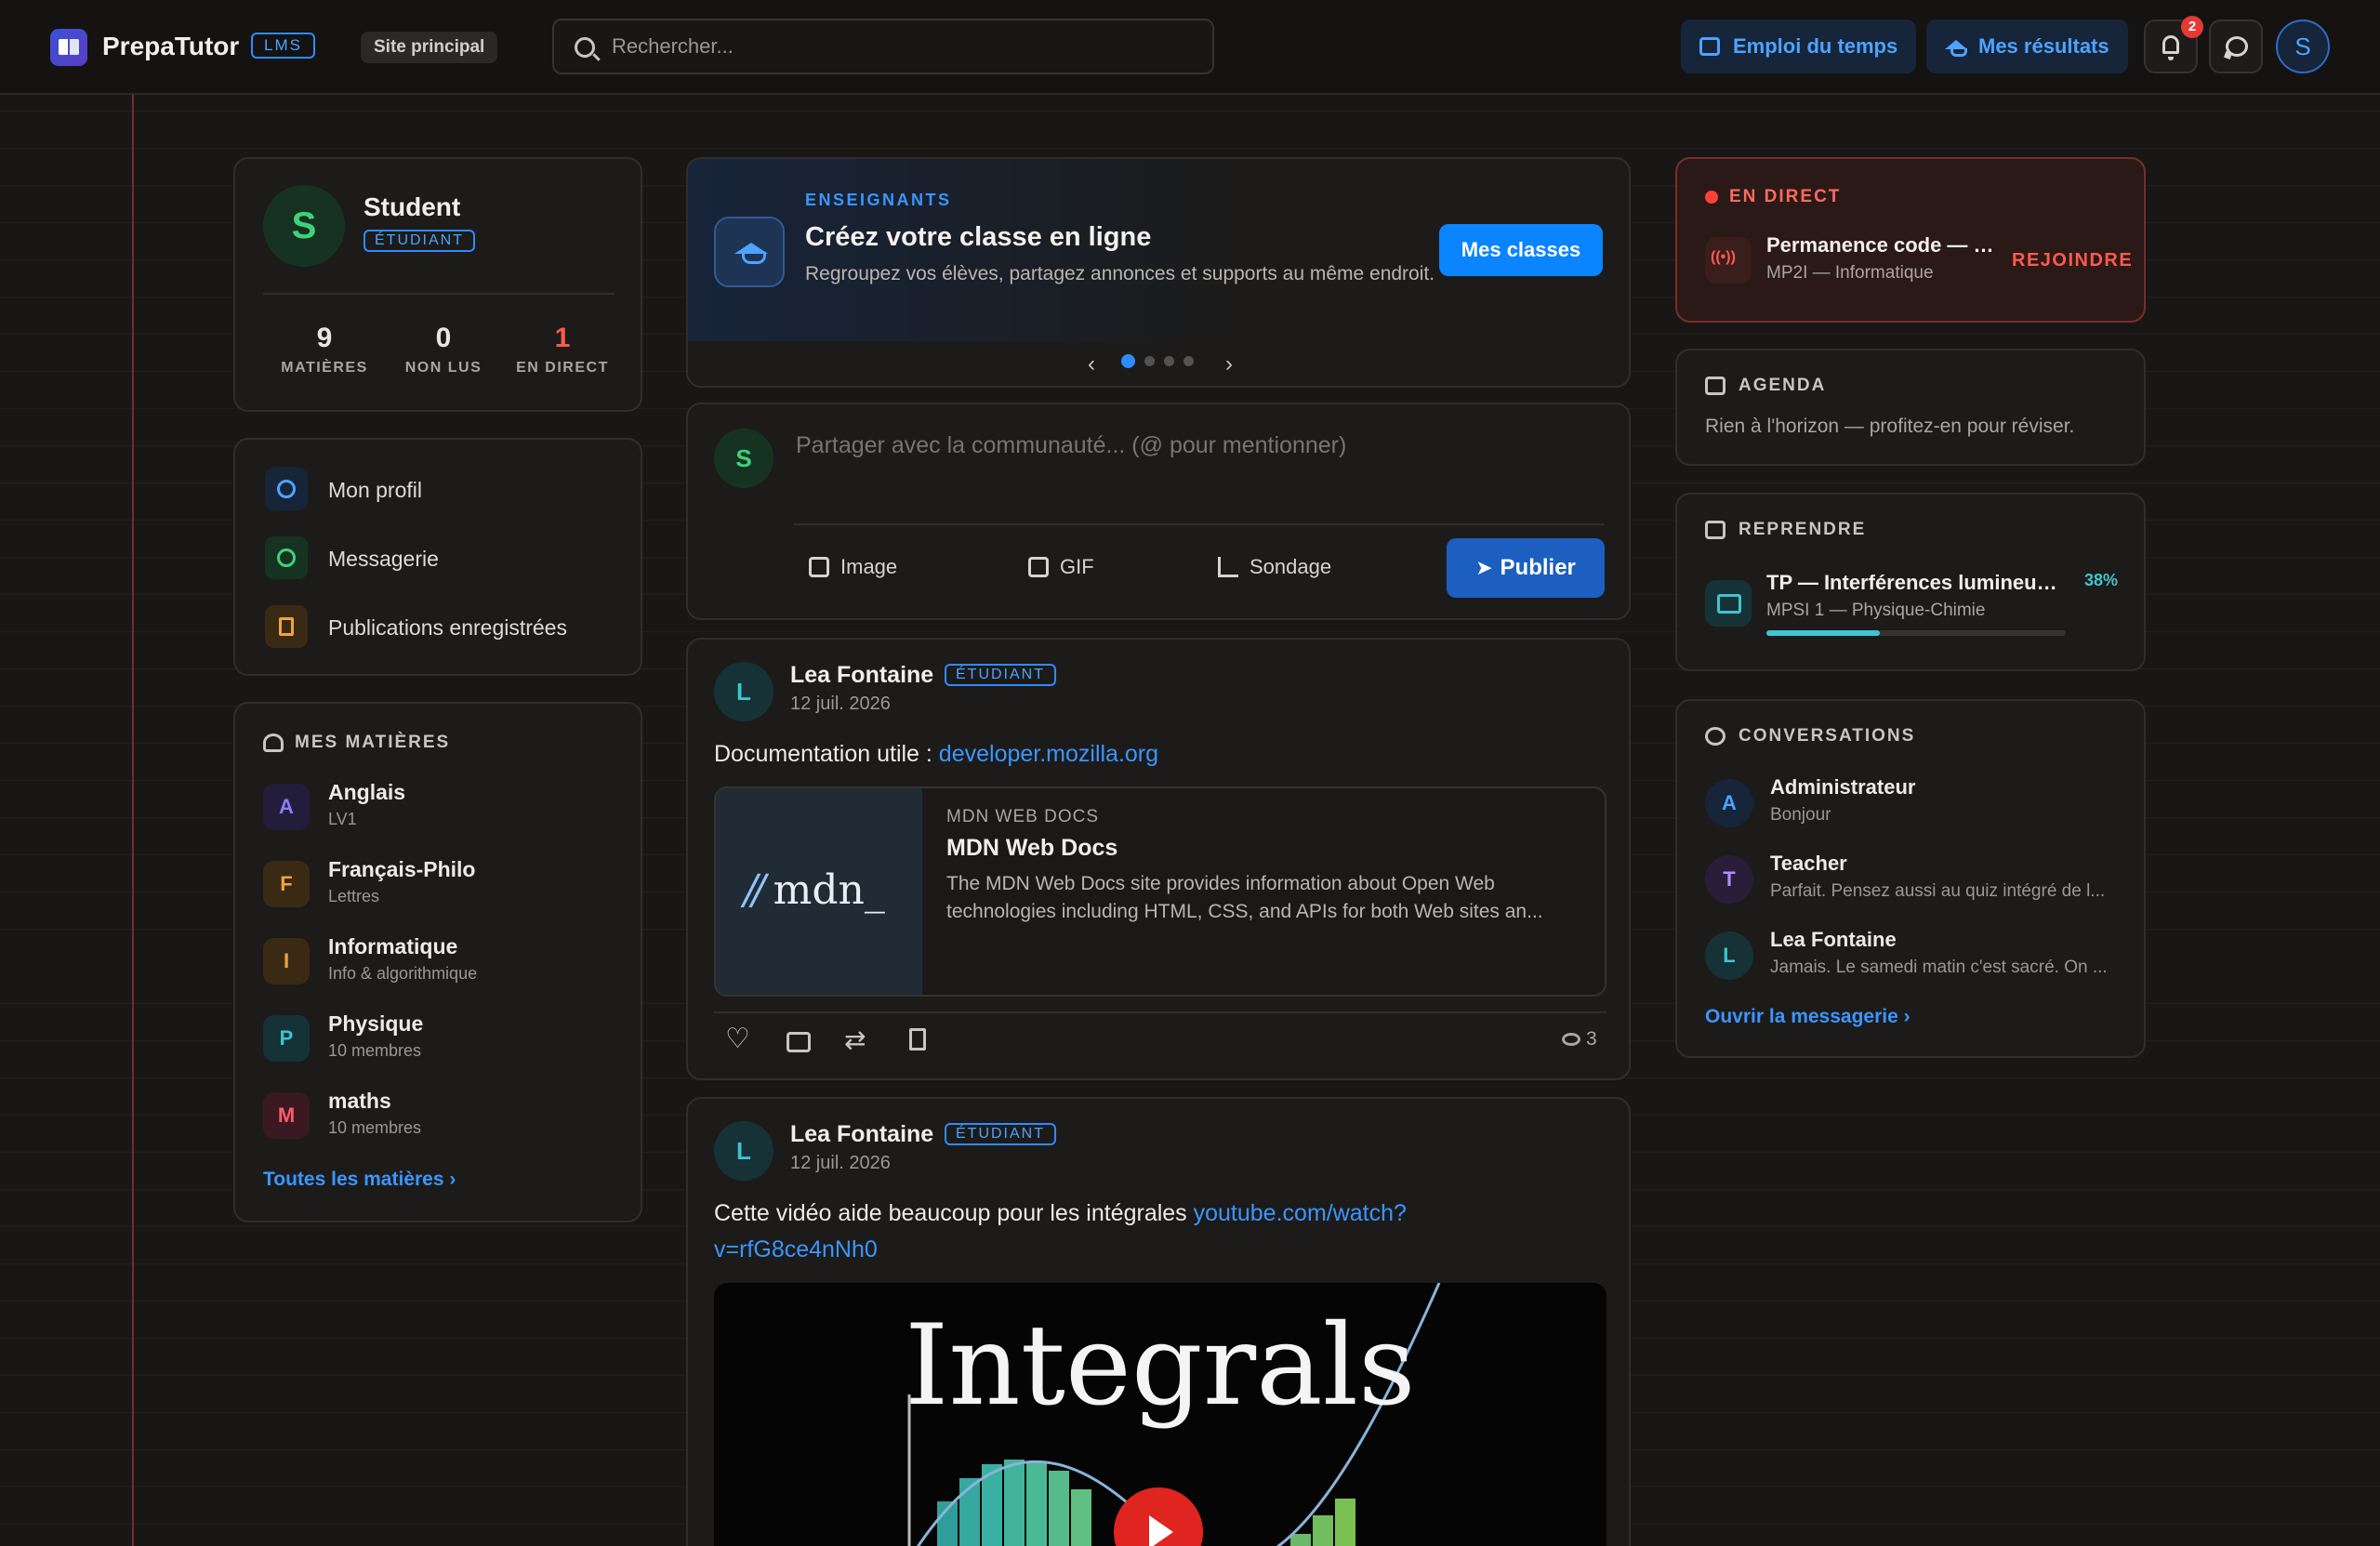 The height and width of the screenshot is (1546, 2380). I want to click on subject-item-francais-philo: F Français-Philo Lettres, so click(439, 884).